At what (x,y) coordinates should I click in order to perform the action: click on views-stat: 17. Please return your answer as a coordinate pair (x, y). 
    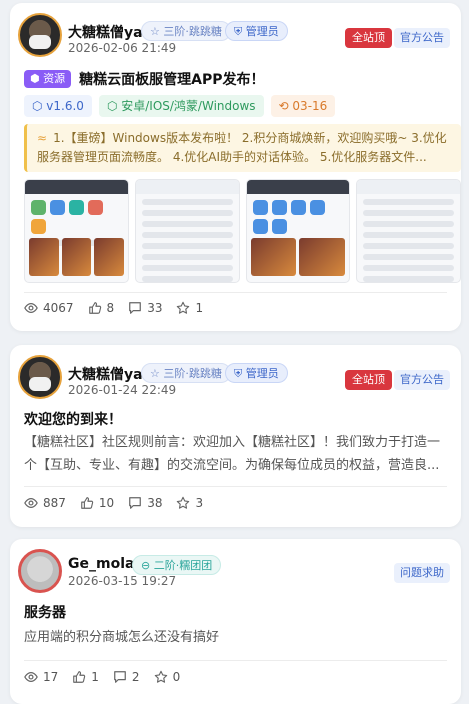
    Looking at the image, I should click on (41, 677).